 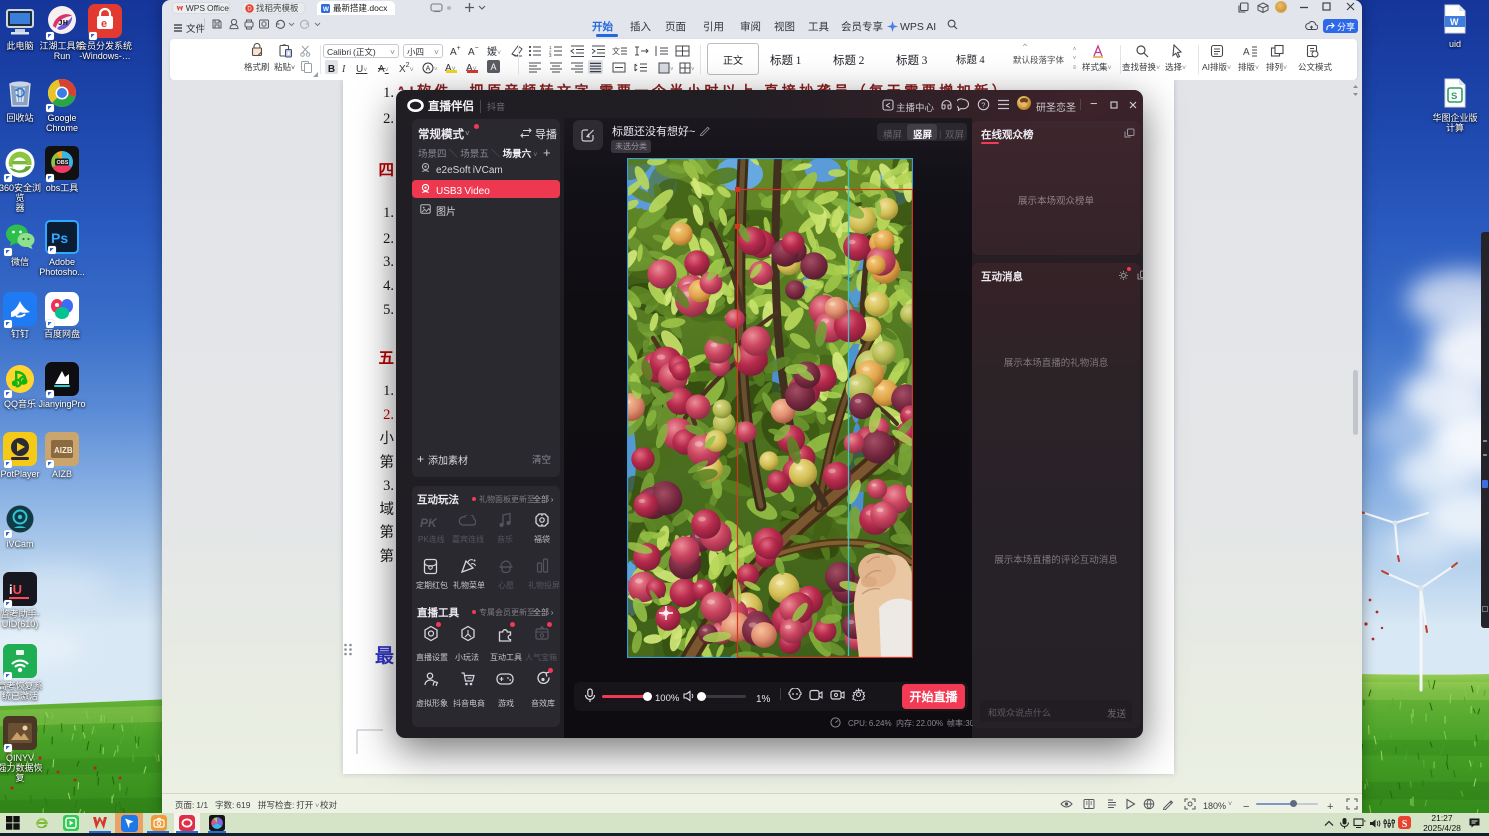 I want to click on svg-text: OBS, so click(x=63, y=162).